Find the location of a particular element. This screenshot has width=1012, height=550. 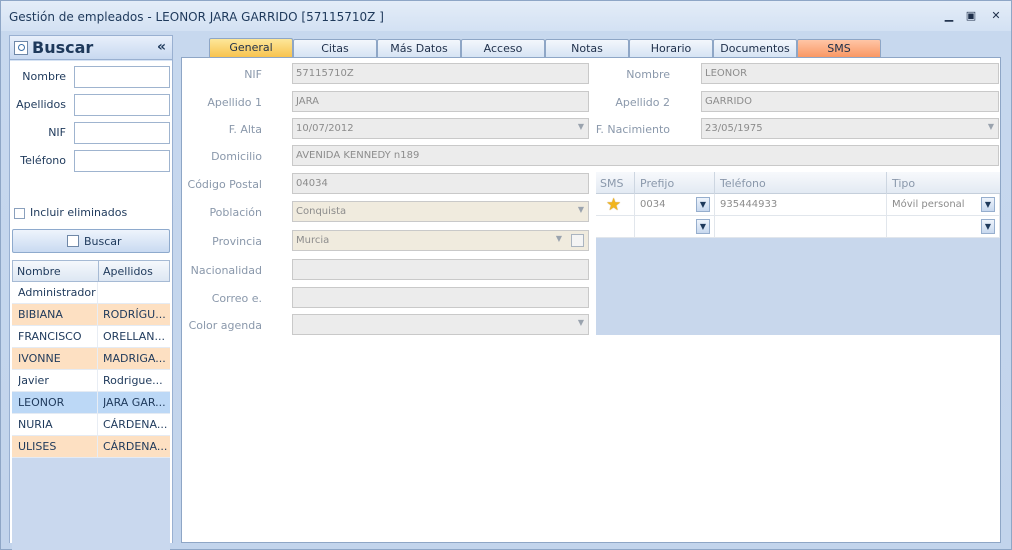

correo-field is located at coordinates (440, 297).